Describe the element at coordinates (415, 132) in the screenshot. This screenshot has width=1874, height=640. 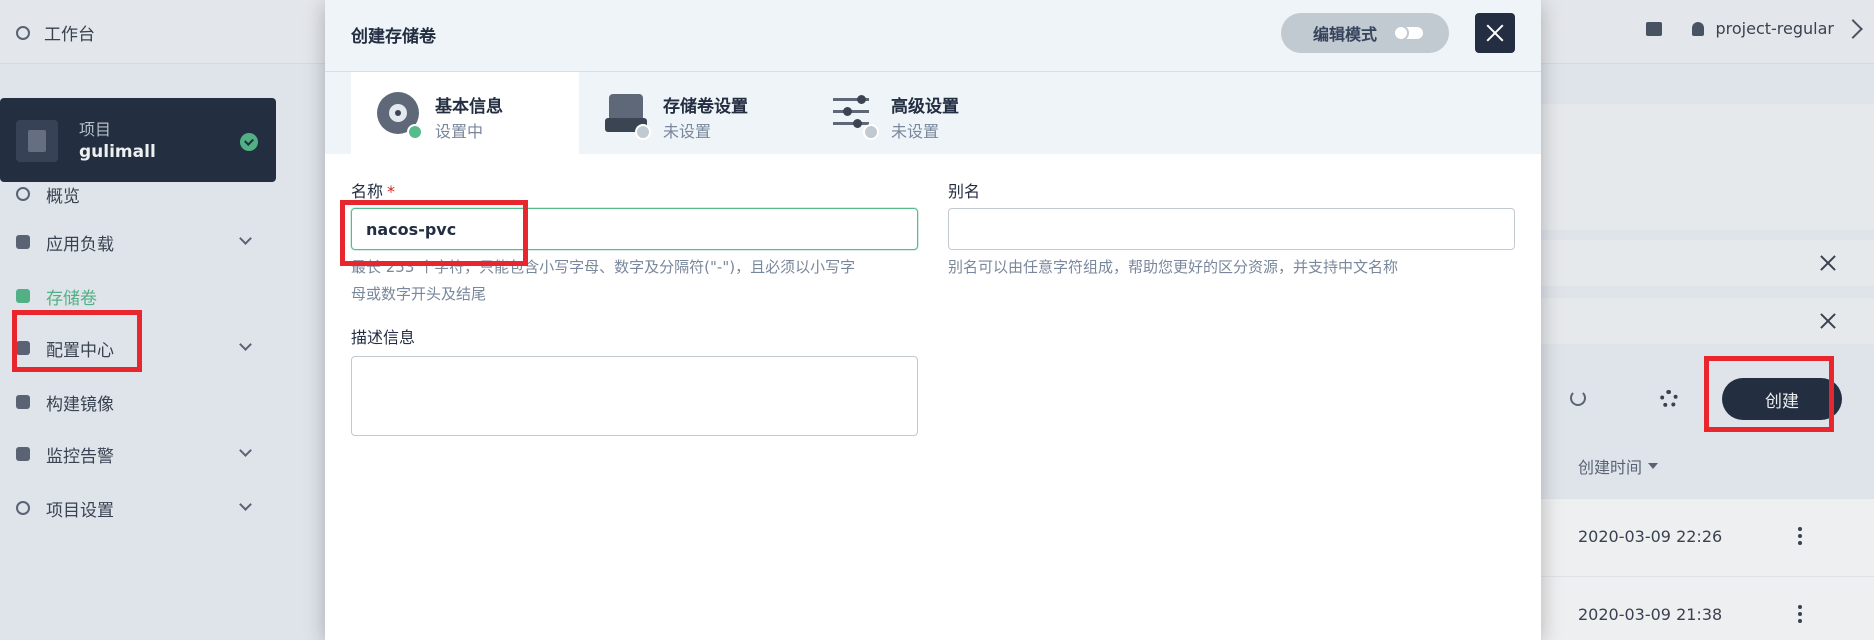
I see `status-in-progress-icon` at that location.